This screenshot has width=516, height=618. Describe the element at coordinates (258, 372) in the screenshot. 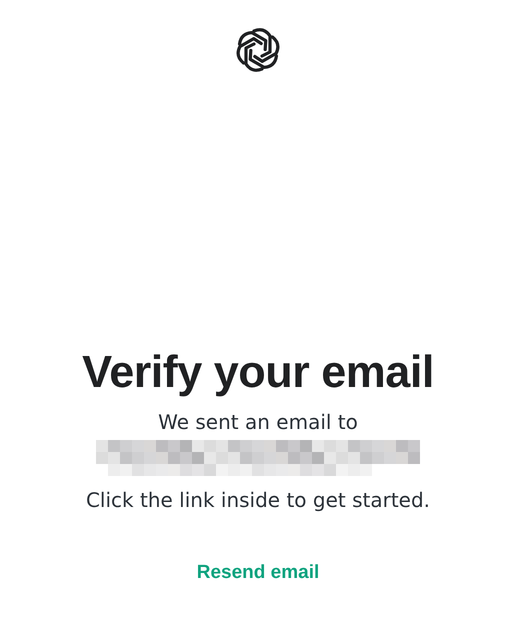

I see `page-heading: Verify your email` at that location.